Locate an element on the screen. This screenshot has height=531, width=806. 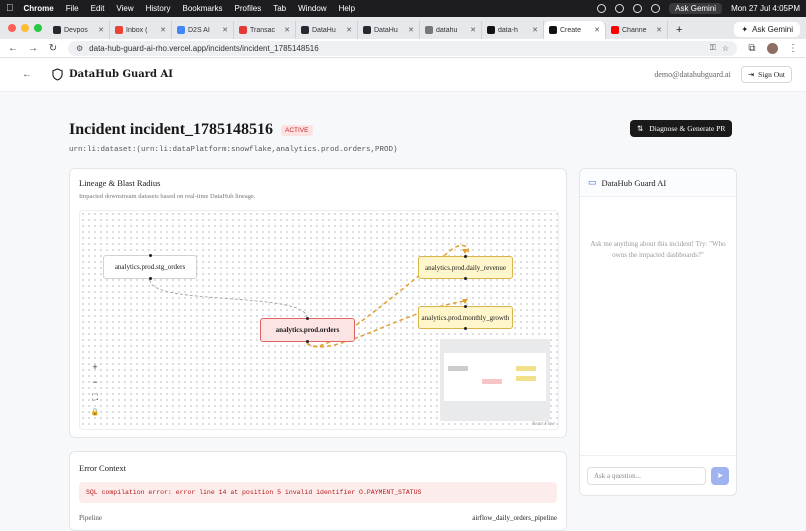
sign-out-button: ⇥ Sign Out is located at coordinates (766, 74).